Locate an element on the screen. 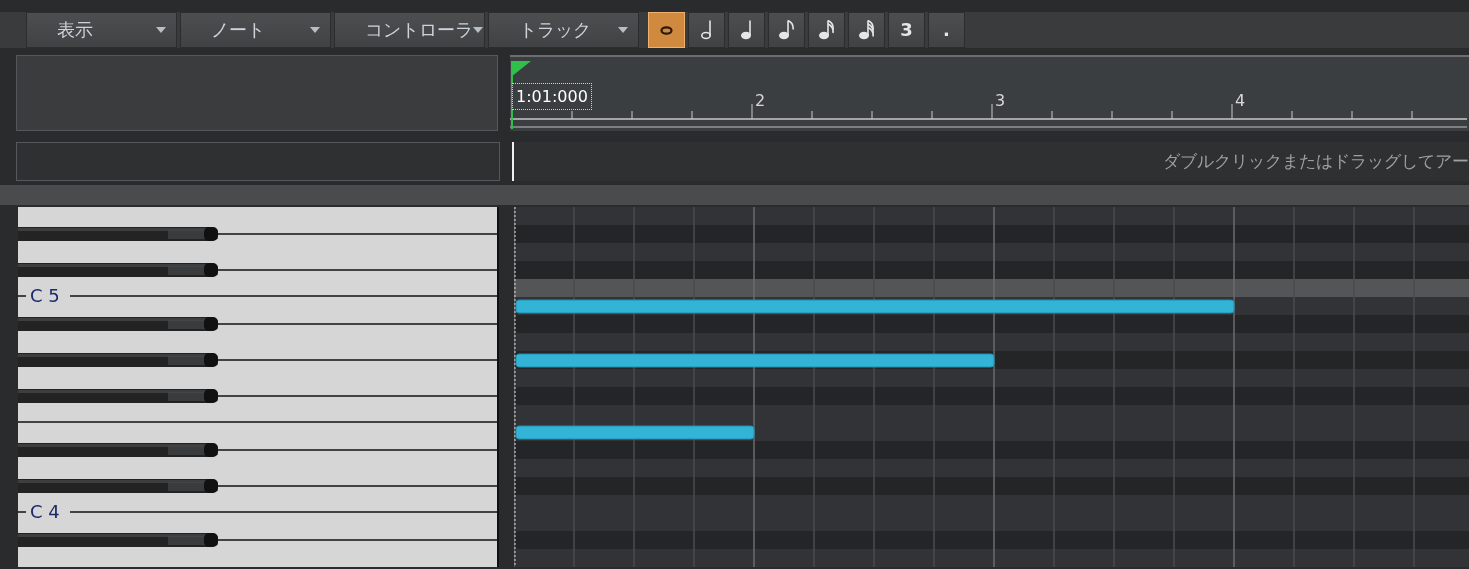  octave-label: C 5 is located at coordinates (45, 296).